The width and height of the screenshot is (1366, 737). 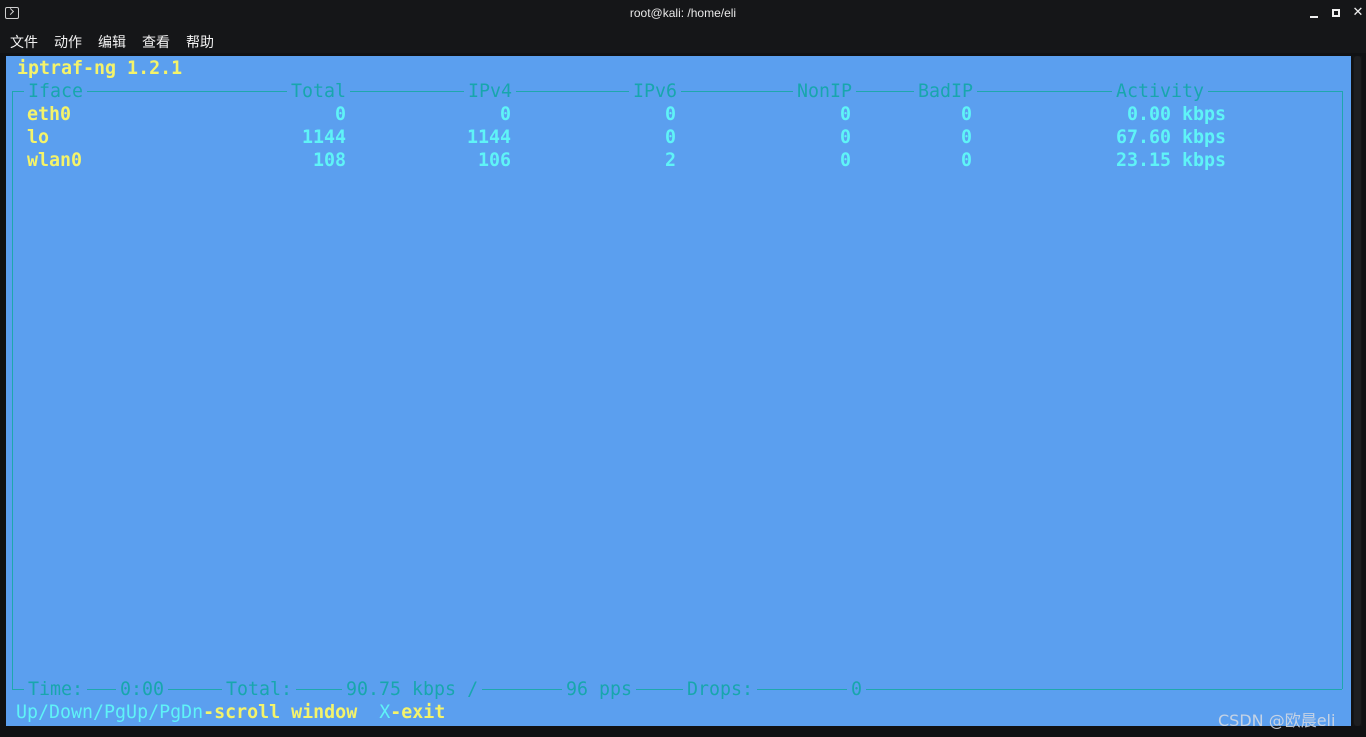 I want to click on col-header-iface: Iface, so click(x=56, y=92).